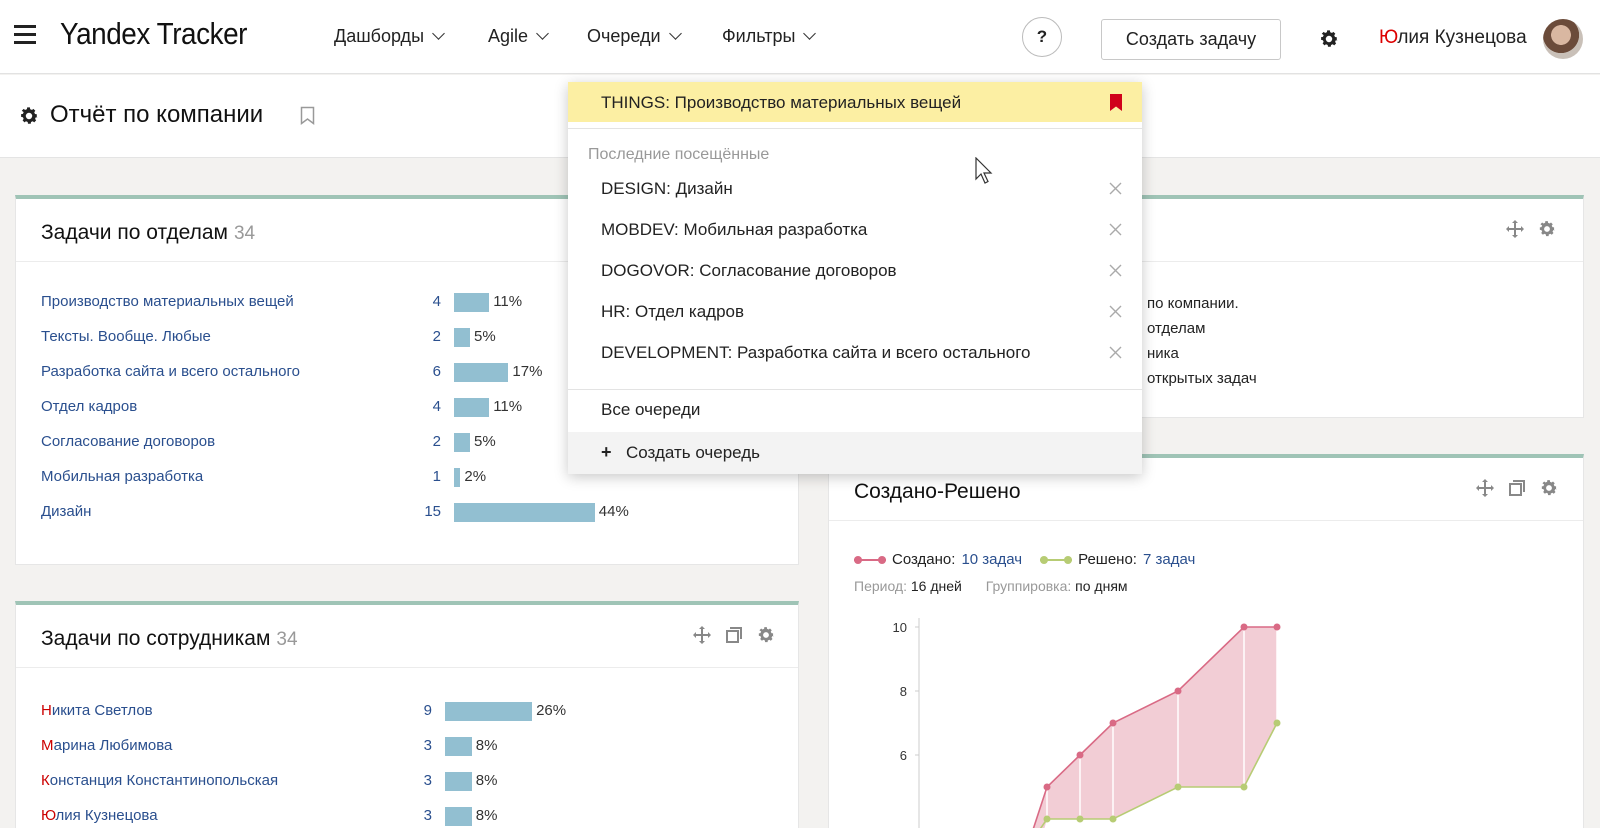 The height and width of the screenshot is (828, 1600). Describe the element at coordinates (1056, 560) in the screenshot. I see `legend-marker-resolved` at that location.